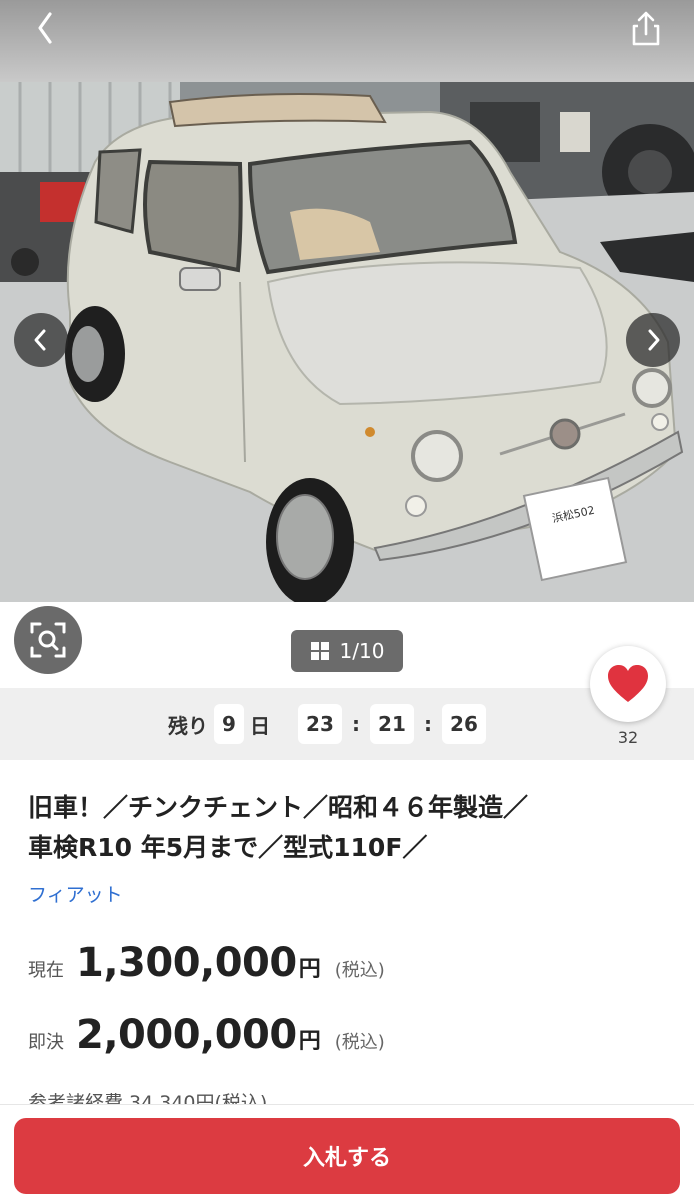 The width and height of the screenshot is (694, 1200). What do you see at coordinates (228, 847) in the screenshot?
I see `item-title-line2: 車検R10 年5月まで／型式110F／` at bounding box center [228, 847].